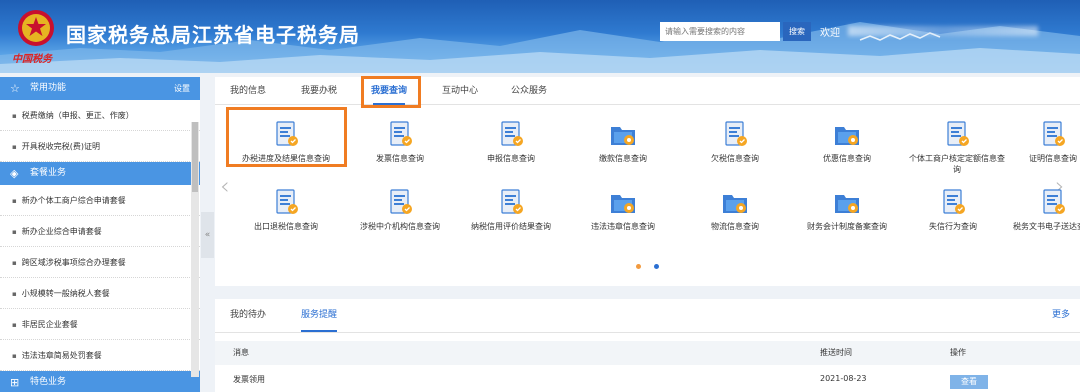  I want to click on sidebar-header-label: 常用功能, so click(48, 88).